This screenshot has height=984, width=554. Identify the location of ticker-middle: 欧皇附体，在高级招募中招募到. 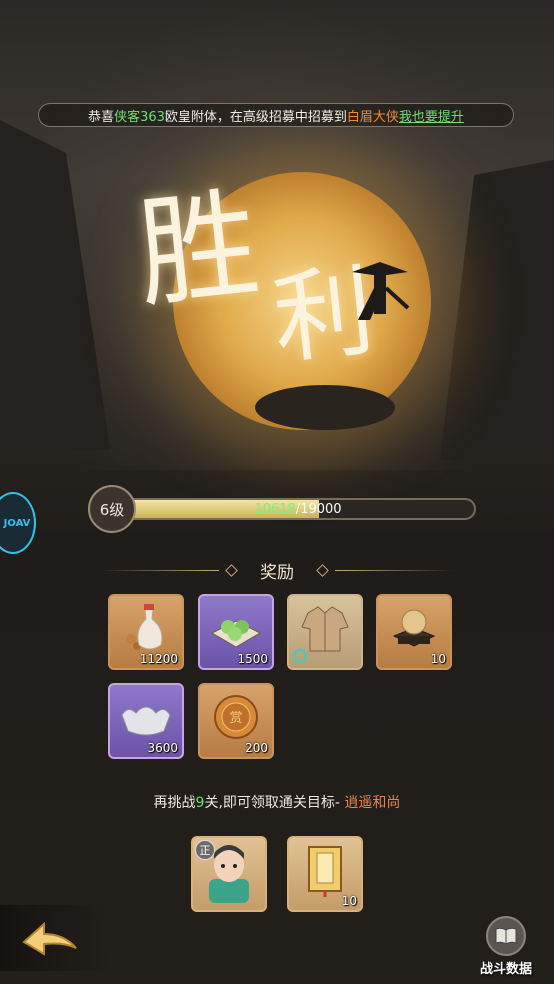
(255, 117).